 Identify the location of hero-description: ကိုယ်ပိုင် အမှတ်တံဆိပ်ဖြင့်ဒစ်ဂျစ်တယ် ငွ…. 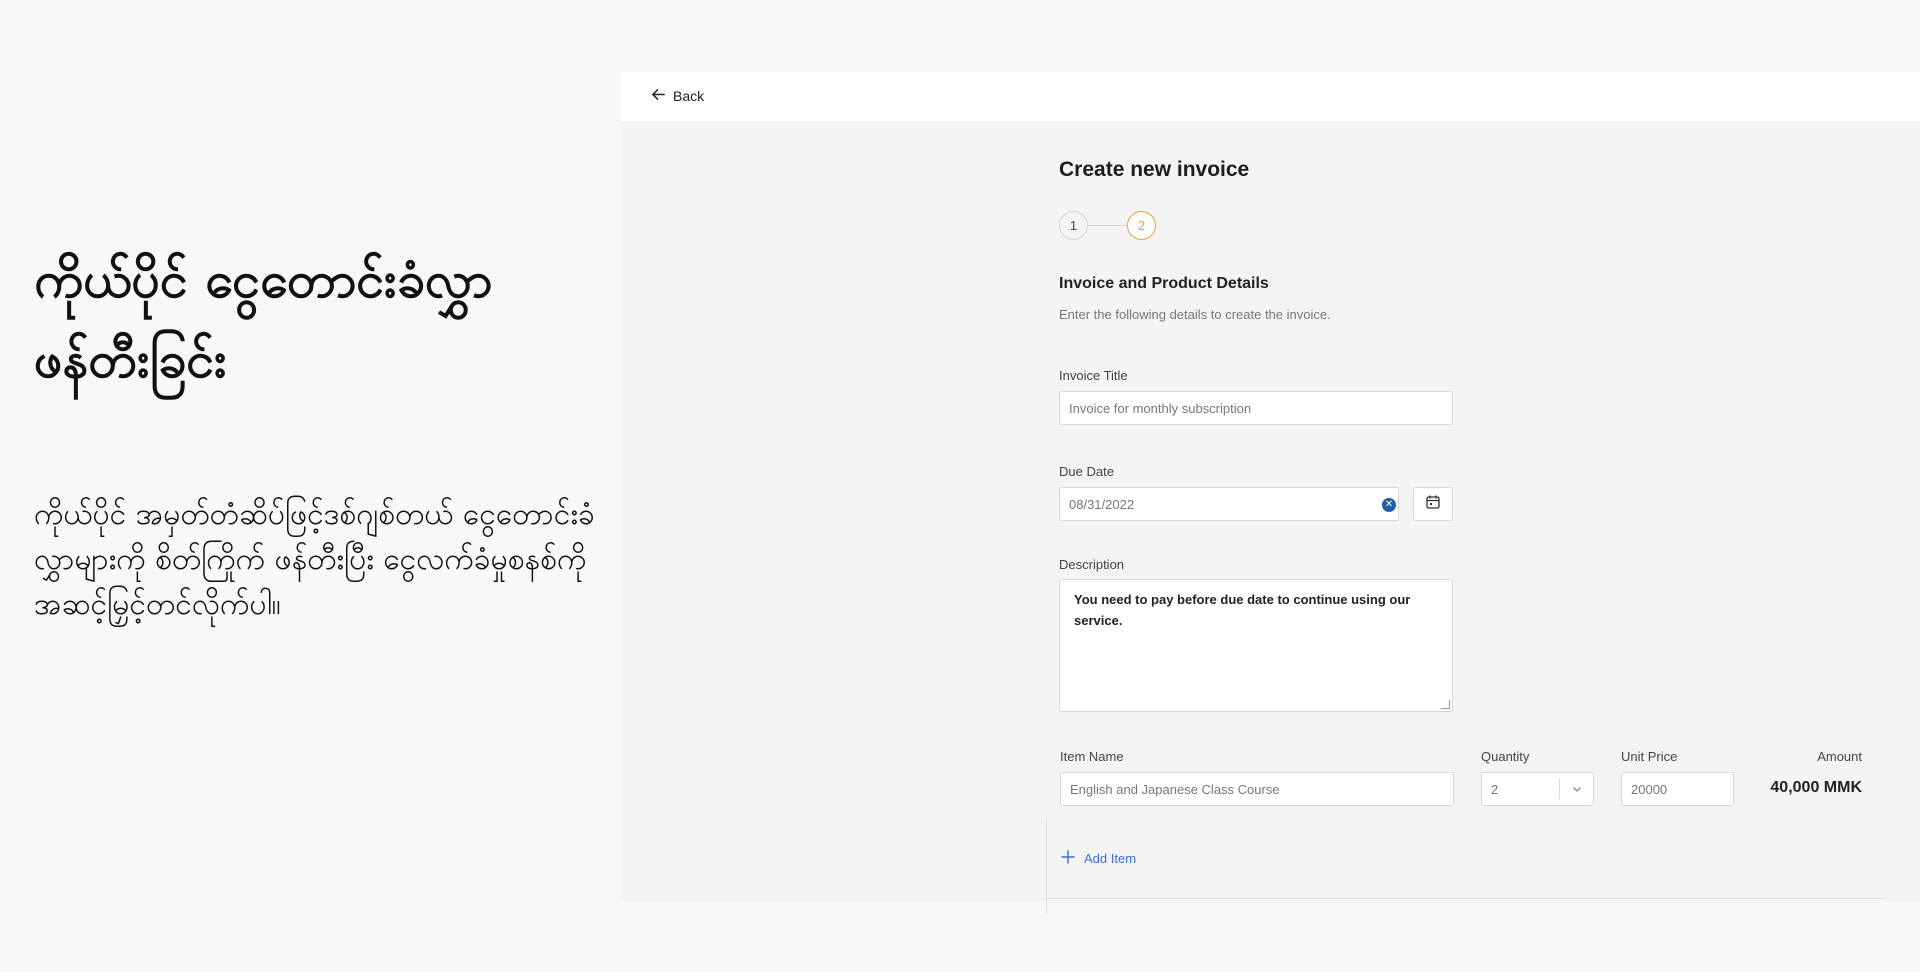
(314, 559).